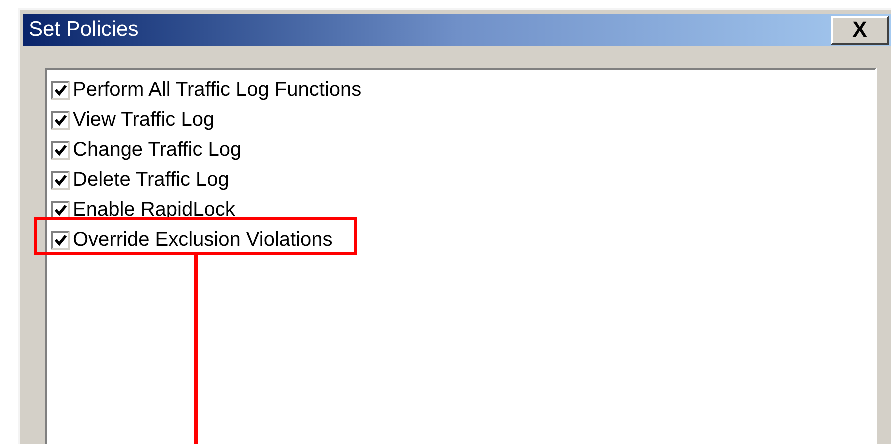 The width and height of the screenshot is (891, 444). What do you see at coordinates (203, 240) in the screenshot?
I see `policy-label: Override Exclusion Violations` at bounding box center [203, 240].